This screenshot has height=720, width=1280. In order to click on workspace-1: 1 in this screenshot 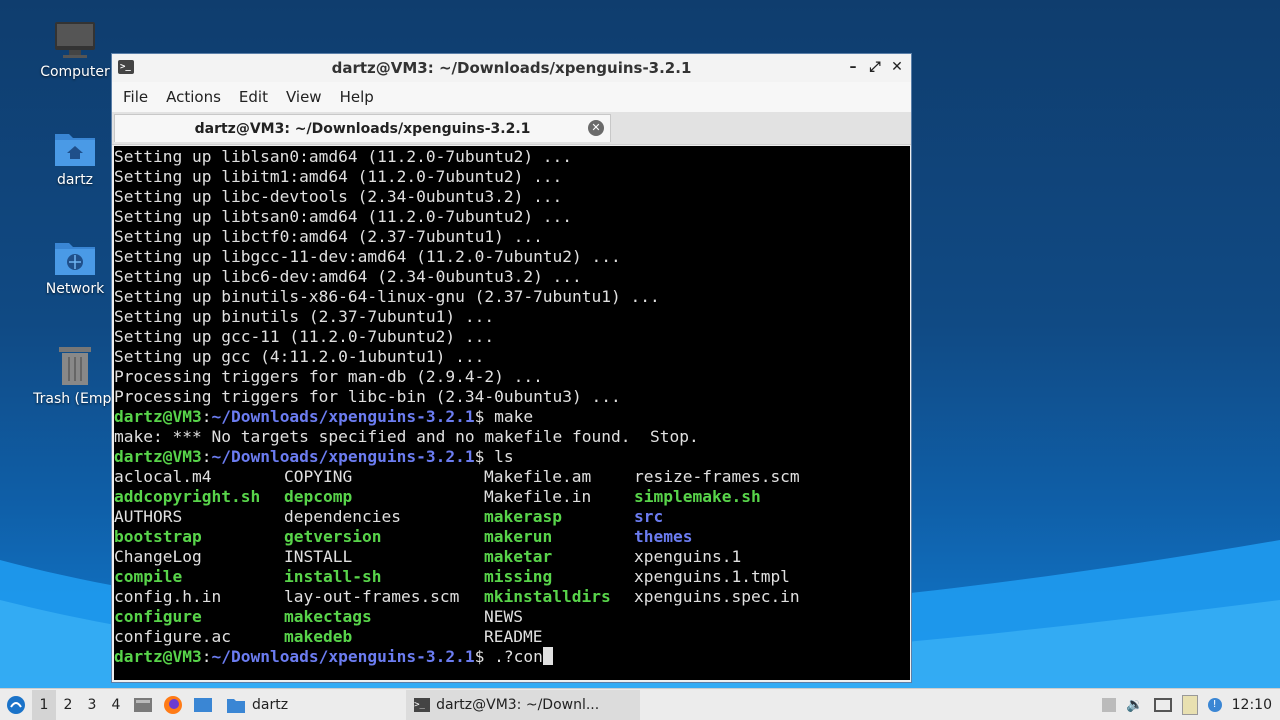, I will do `click(44, 704)`.